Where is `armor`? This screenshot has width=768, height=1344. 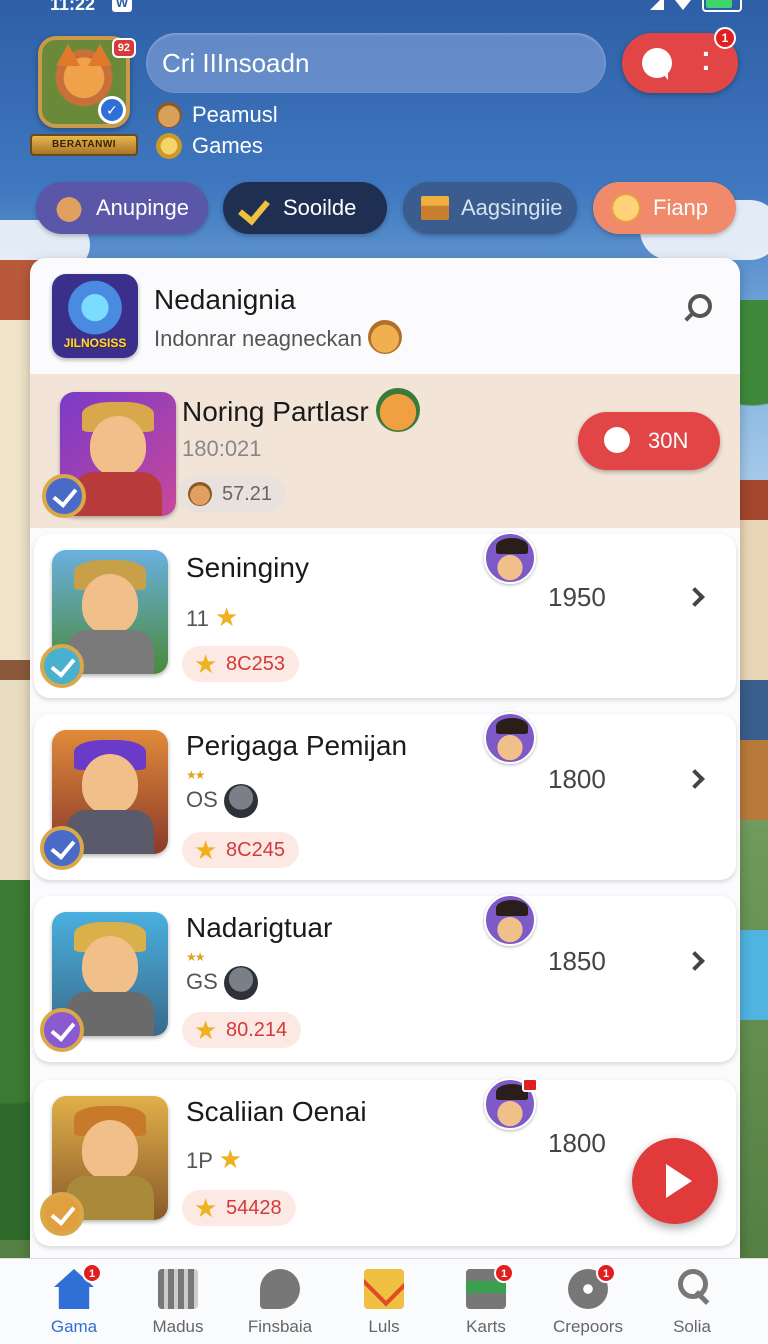 armor is located at coordinates (118, 494).